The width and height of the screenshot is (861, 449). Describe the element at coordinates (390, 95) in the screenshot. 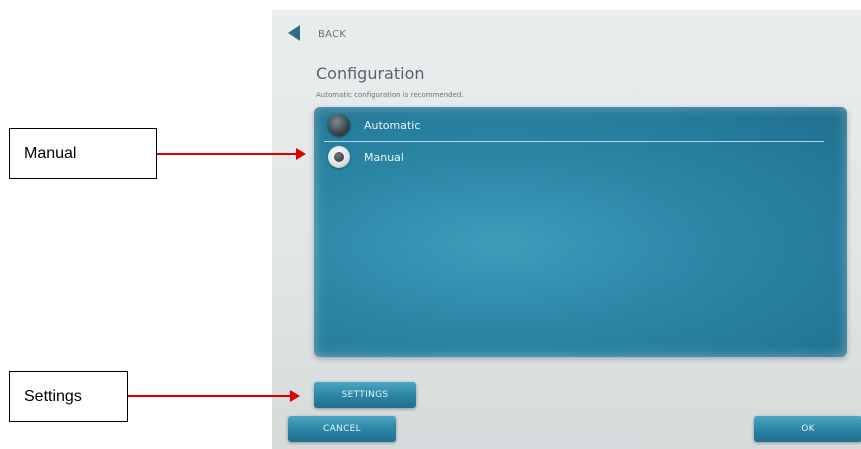

I see `page-subtitle: Automatic configuration is recommended.` at that location.